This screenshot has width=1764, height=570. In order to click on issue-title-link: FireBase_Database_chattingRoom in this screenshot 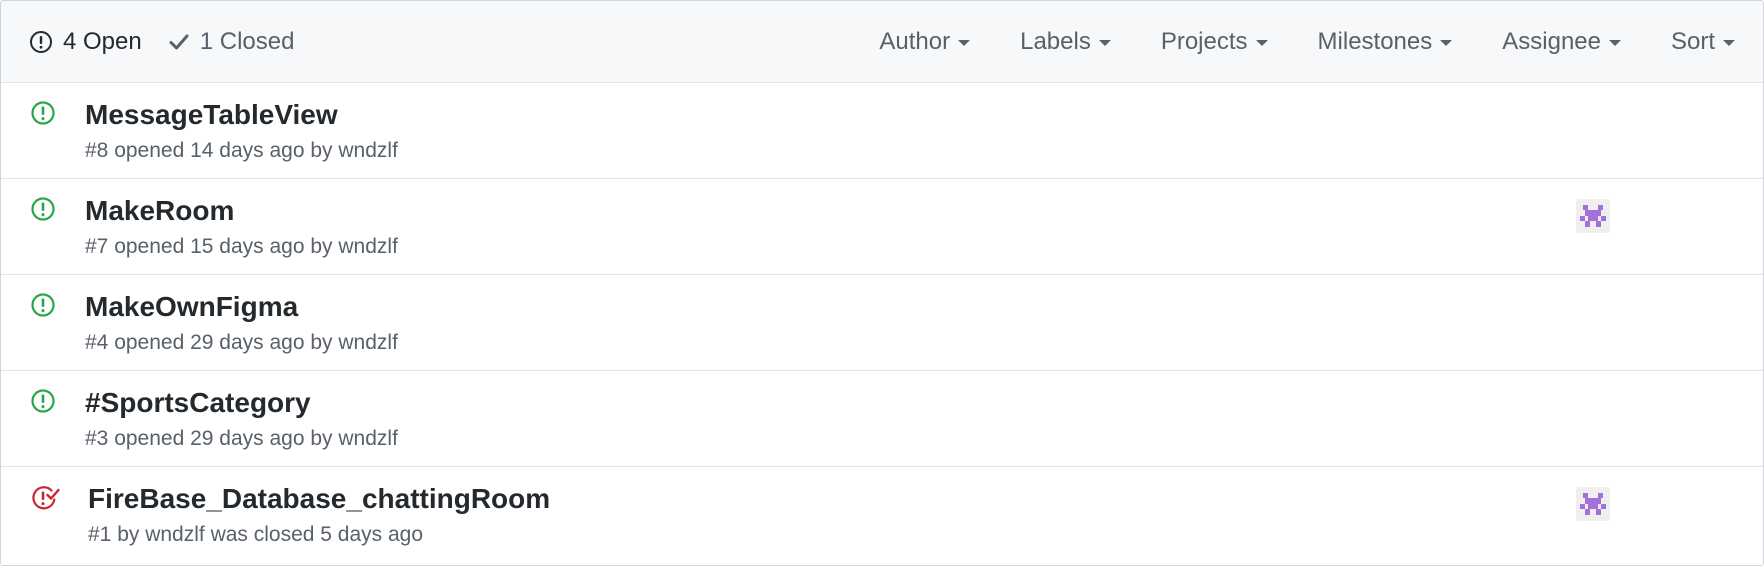, I will do `click(319, 499)`.